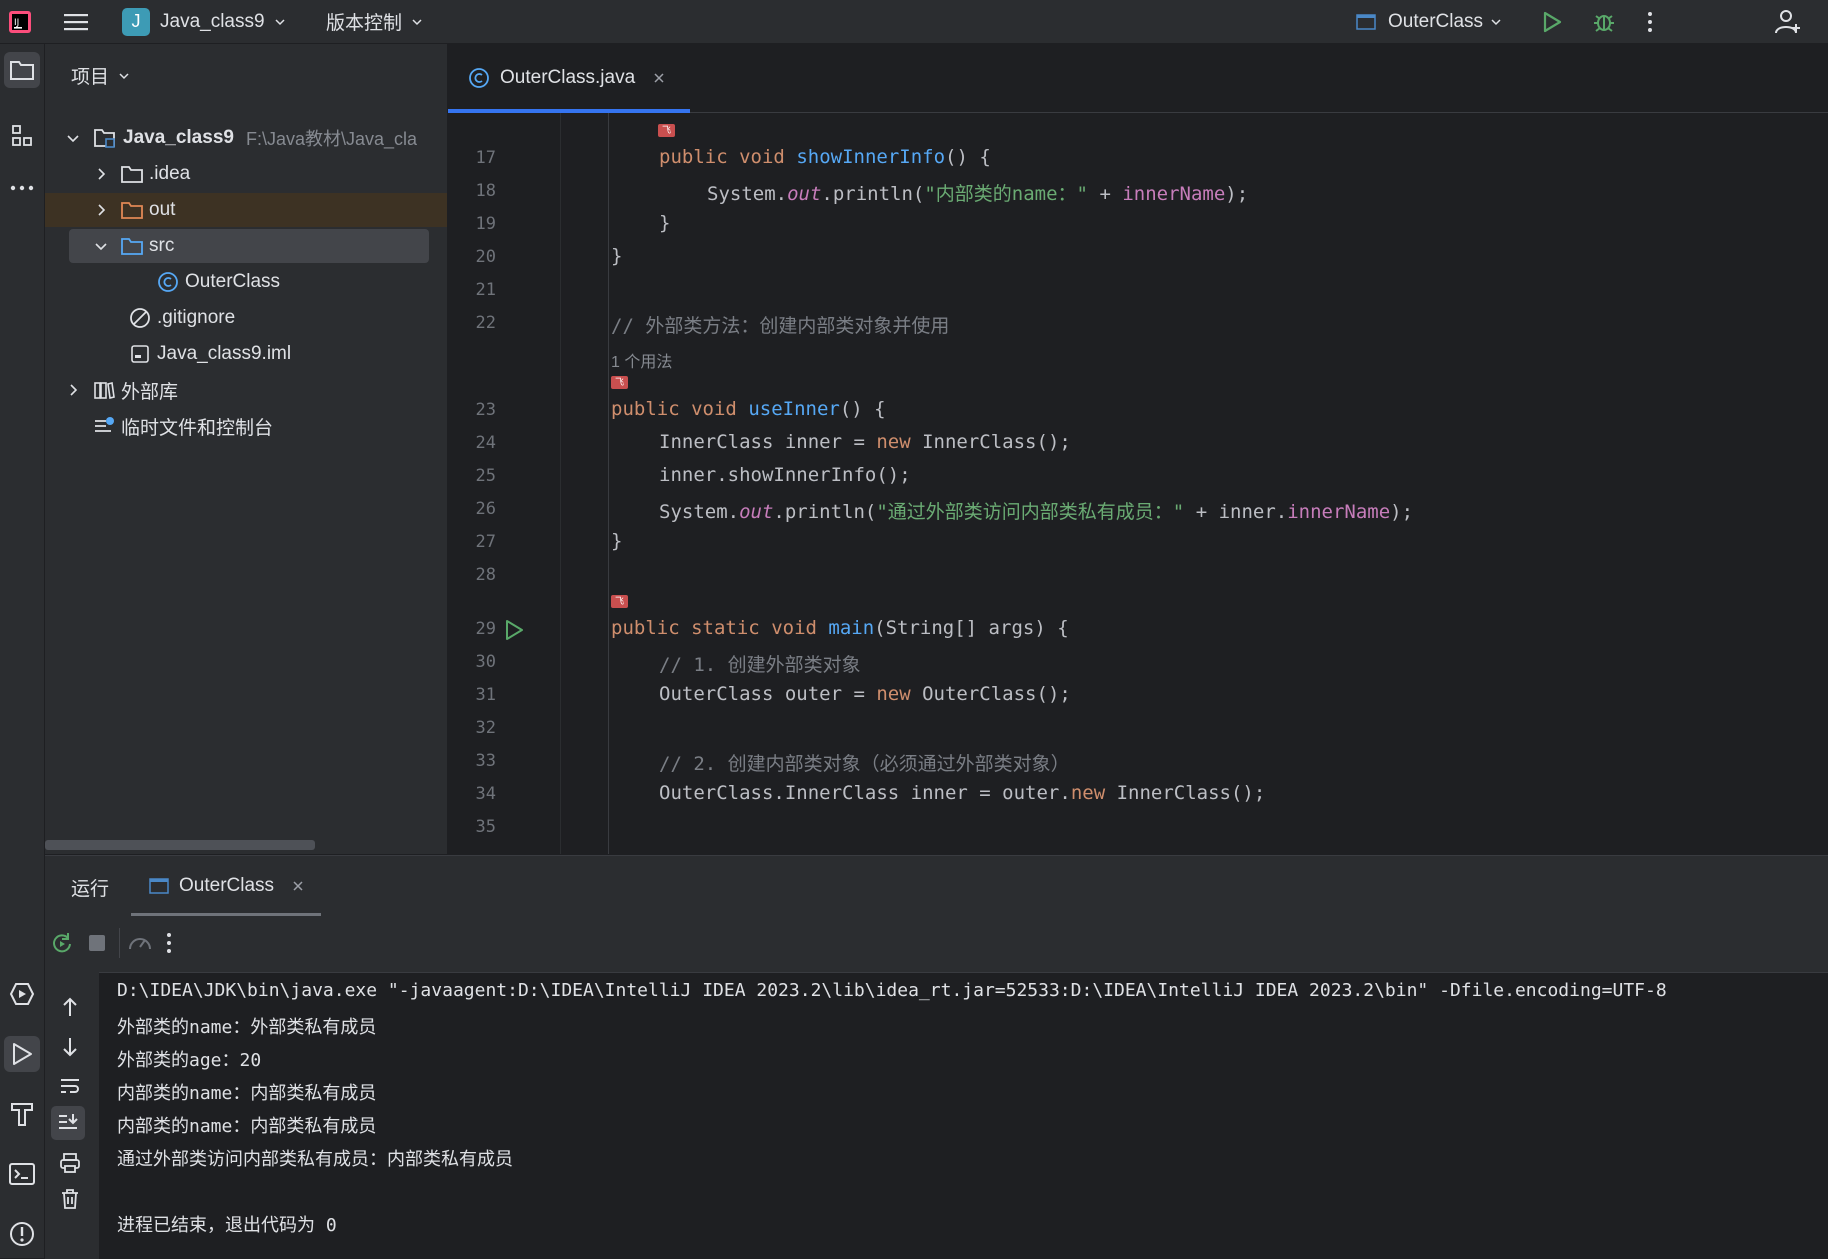 The image size is (1828, 1259). I want to click on structure-tool-button, so click(22, 136).